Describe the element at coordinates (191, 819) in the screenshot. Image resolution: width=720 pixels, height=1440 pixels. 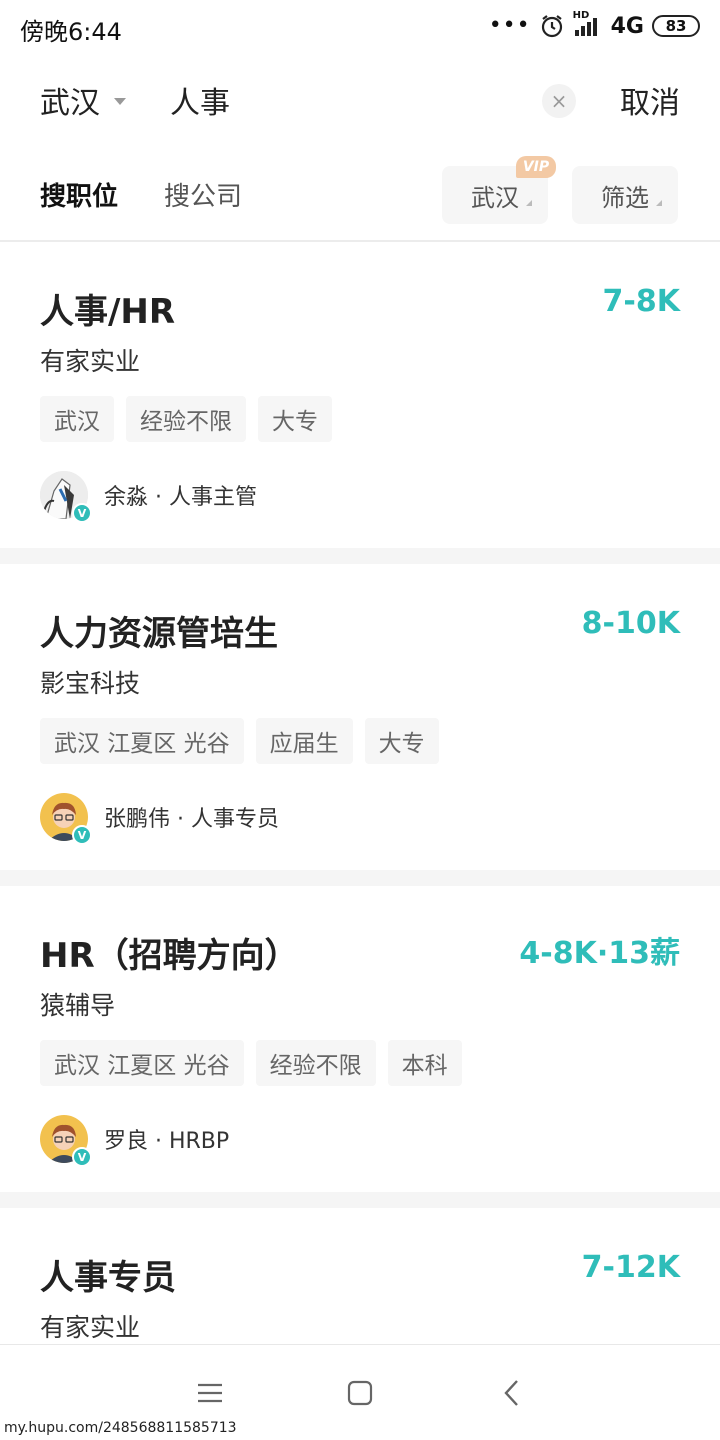
I see `recruiter-name: 张鹏伟 · 人事专员` at that location.